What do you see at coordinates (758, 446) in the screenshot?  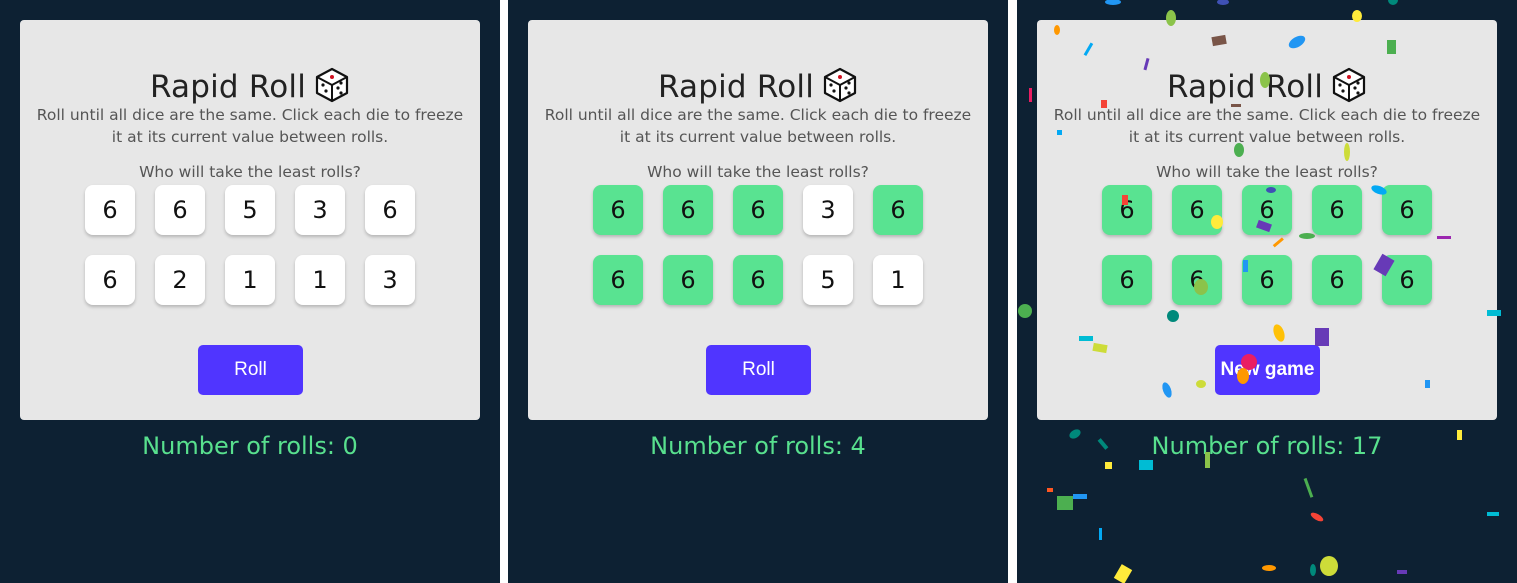 I see `roll-count: Number of rolls: 4` at bounding box center [758, 446].